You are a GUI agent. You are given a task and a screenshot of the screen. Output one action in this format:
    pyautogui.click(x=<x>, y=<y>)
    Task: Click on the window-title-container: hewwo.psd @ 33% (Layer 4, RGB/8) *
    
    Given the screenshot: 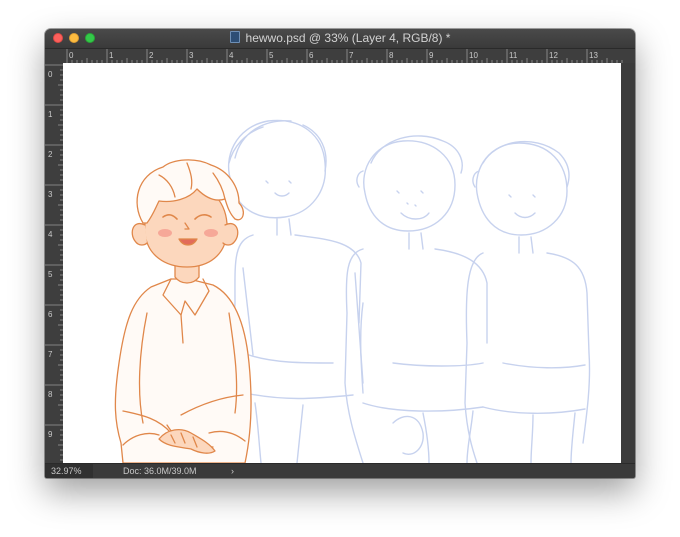 What is the action you would take?
    pyautogui.click(x=340, y=38)
    